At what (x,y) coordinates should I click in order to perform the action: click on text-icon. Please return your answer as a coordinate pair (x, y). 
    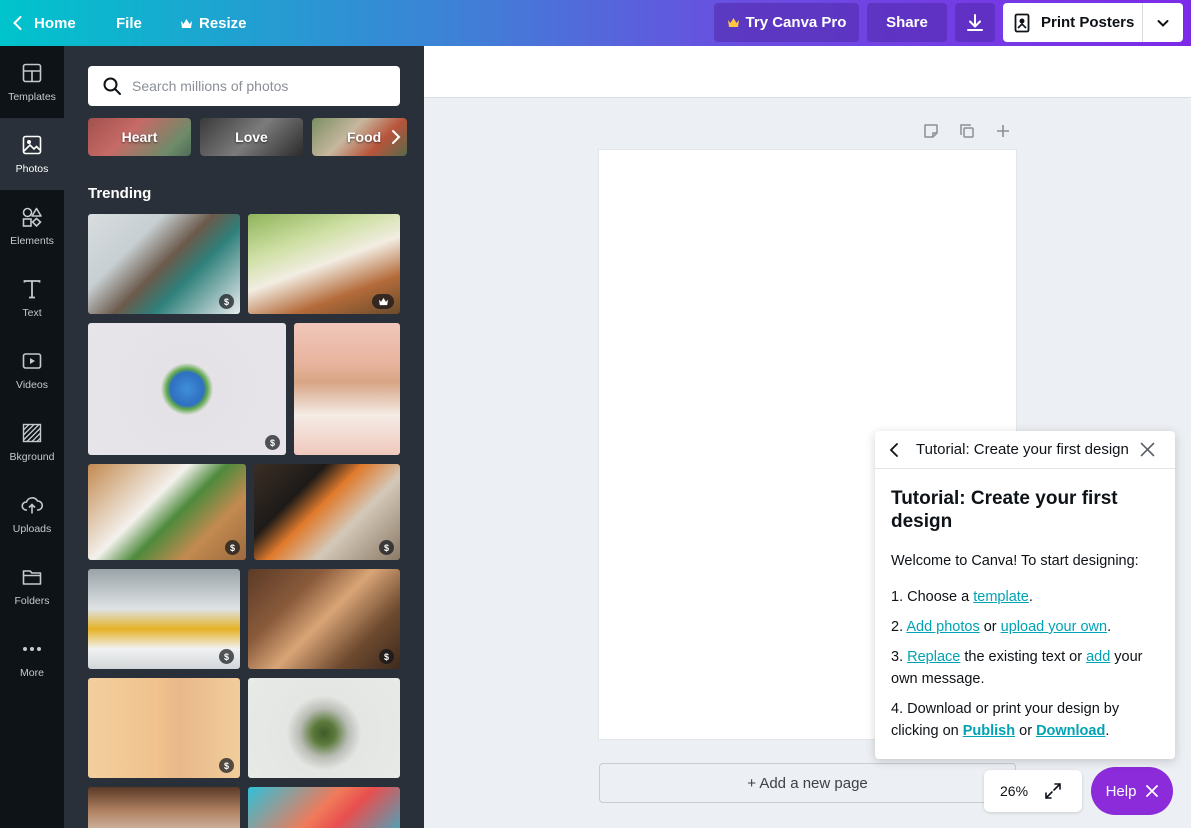
    Looking at the image, I should click on (32, 288).